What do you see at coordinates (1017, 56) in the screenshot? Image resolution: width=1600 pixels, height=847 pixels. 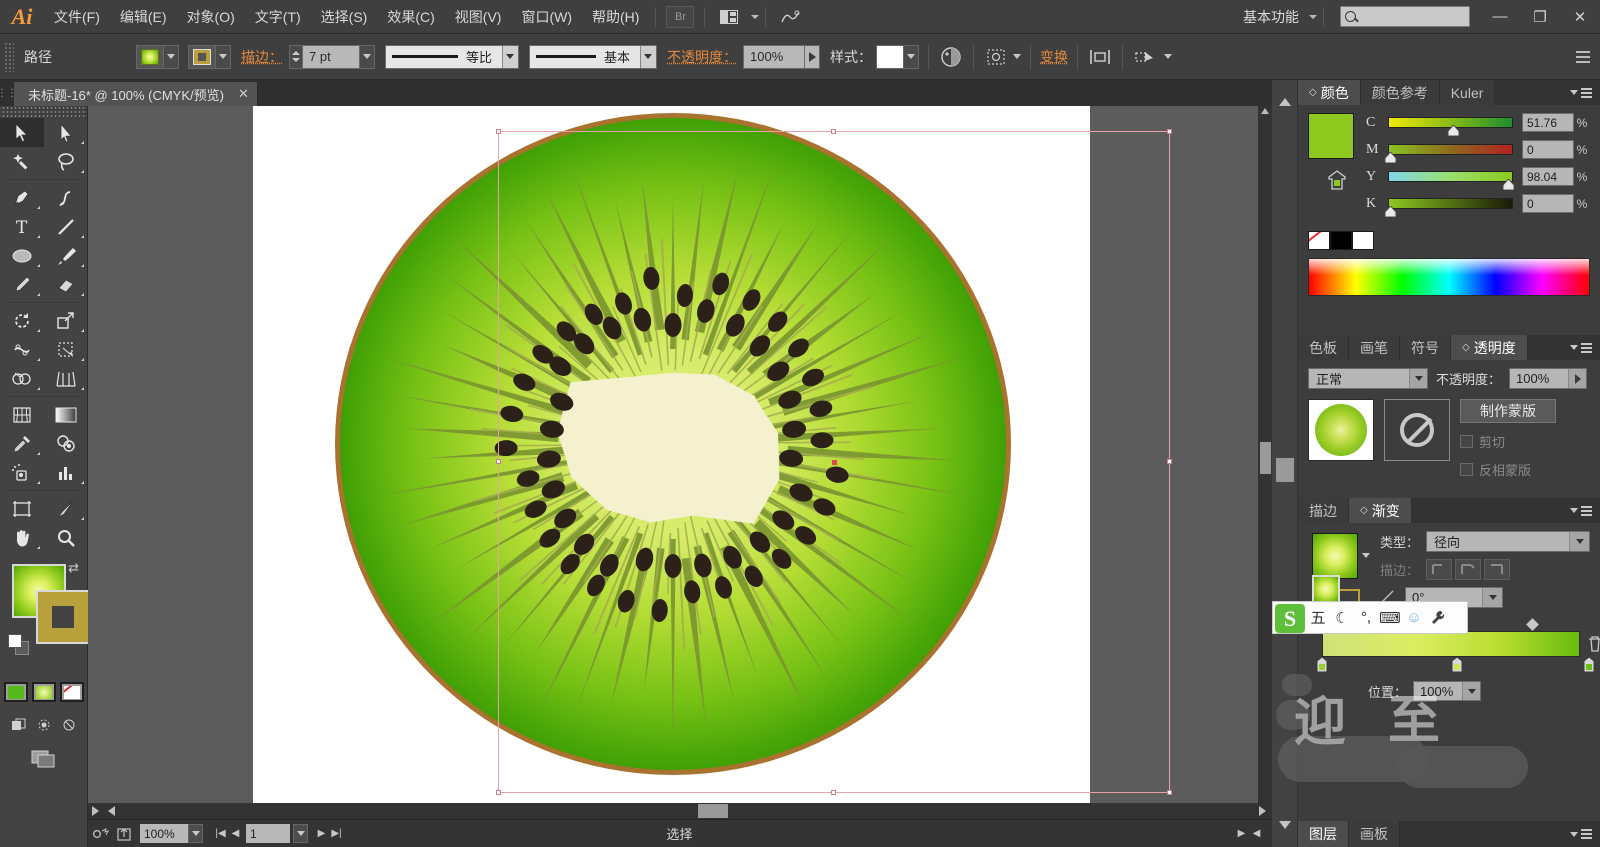 I see `isolate-chevron-down-icon` at bounding box center [1017, 56].